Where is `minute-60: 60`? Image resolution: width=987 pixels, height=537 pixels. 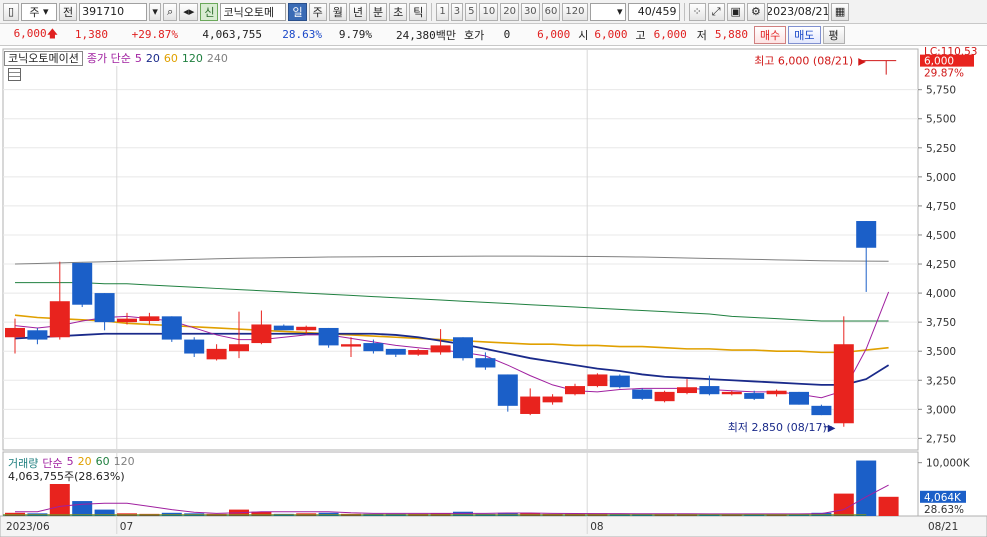
minute-60: 60 is located at coordinates (551, 11).